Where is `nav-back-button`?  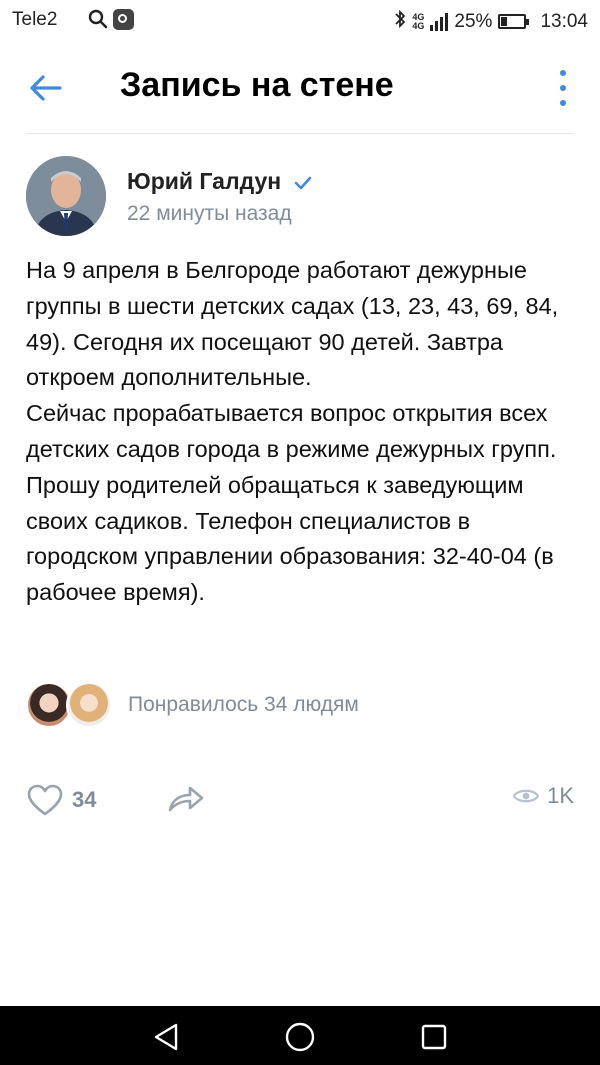
nav-back-button is located at coordinates (167, 1037).